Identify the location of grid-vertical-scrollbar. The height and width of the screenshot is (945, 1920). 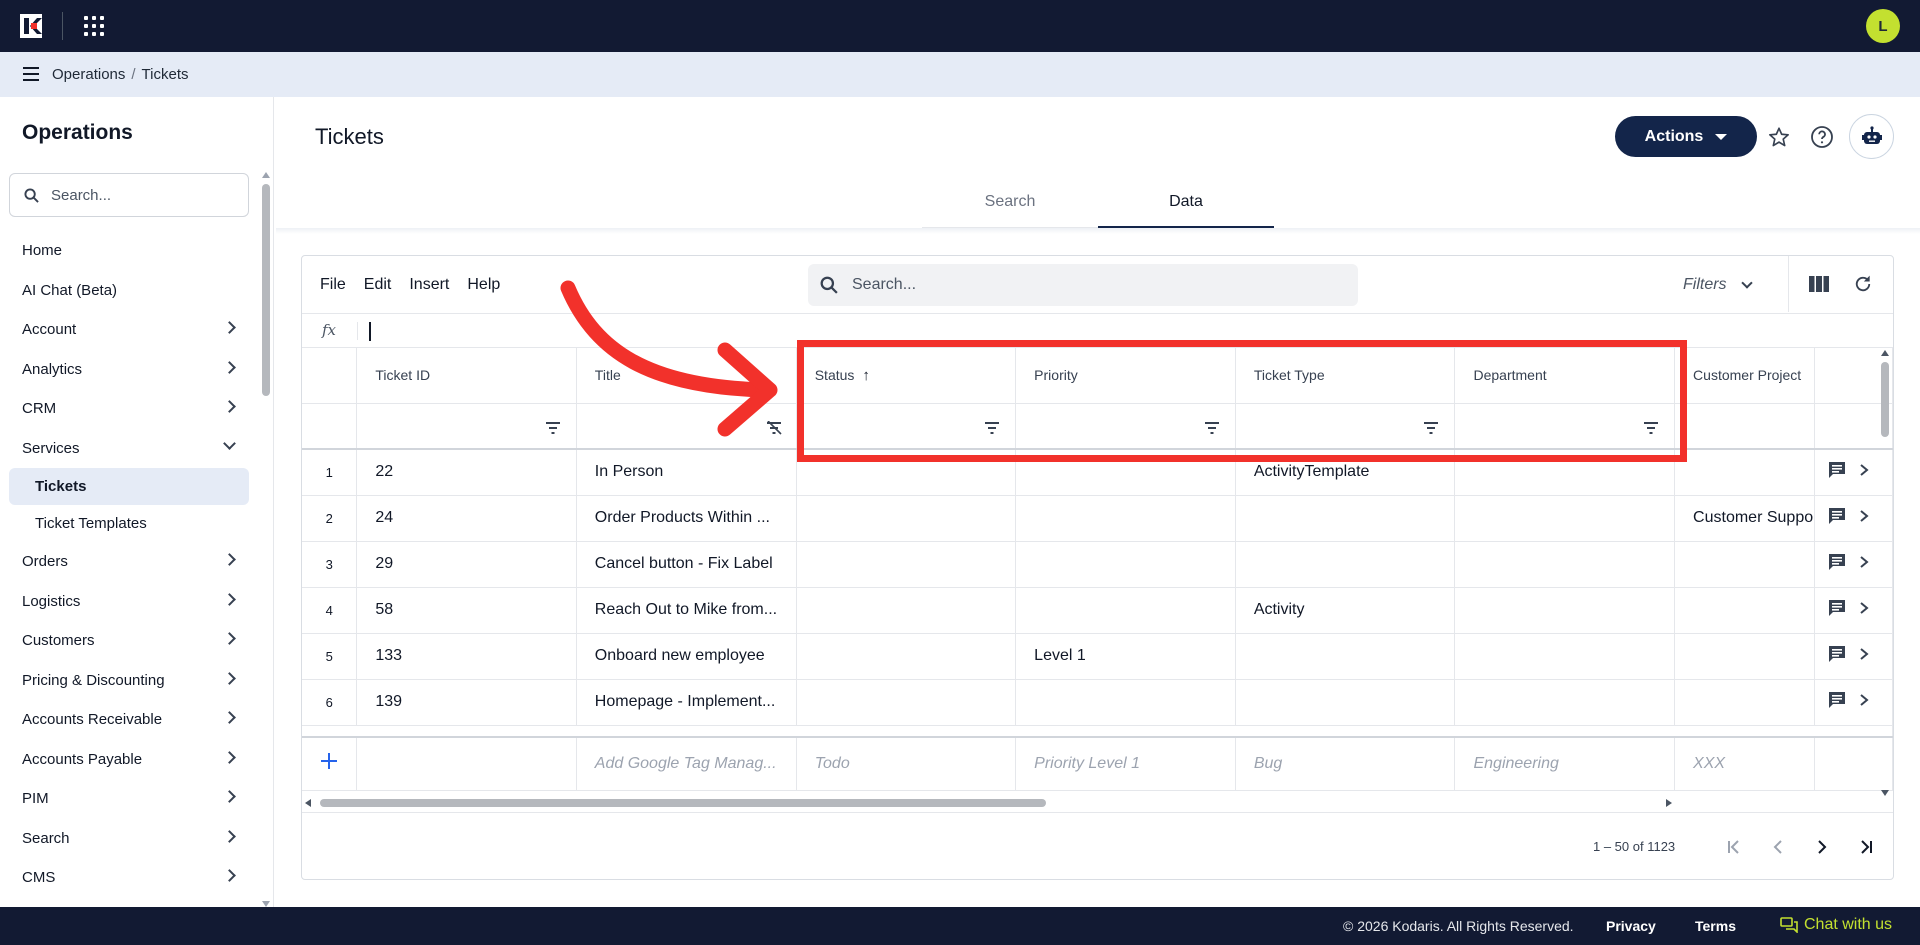
(1885, 572).